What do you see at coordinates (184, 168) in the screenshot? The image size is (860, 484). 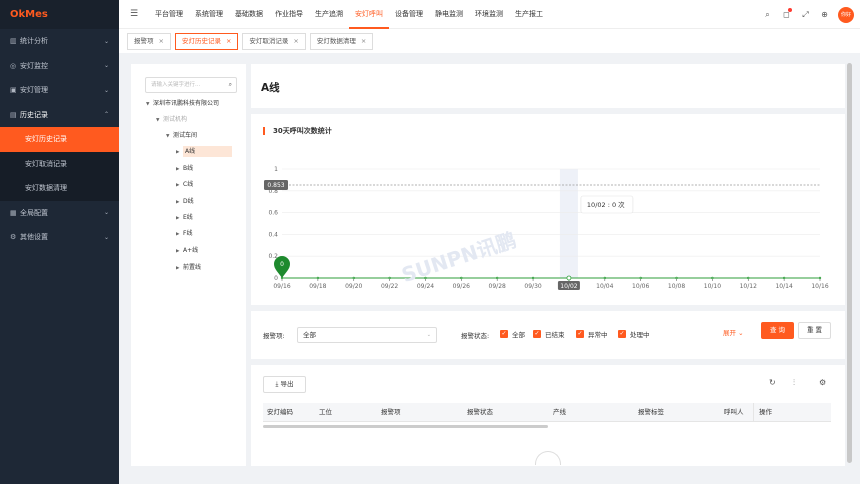 I see `tree-node-line-b: ▶ B线` at bounding box center [184, 168].